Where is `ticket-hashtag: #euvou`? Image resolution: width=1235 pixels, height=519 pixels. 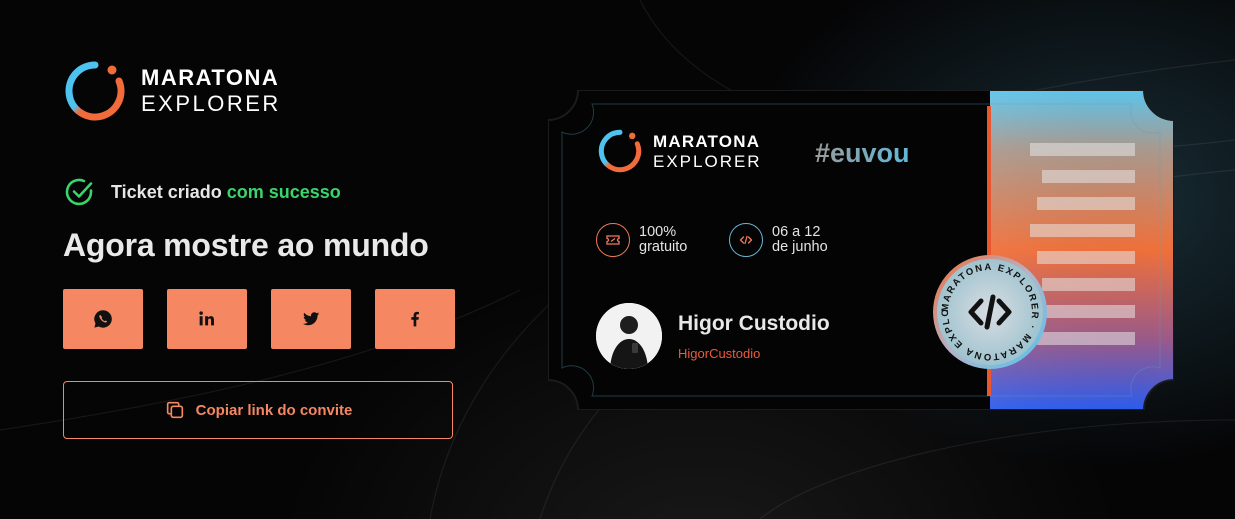
ticket-hashtag: #euvou is located at coordinates (862, 153).